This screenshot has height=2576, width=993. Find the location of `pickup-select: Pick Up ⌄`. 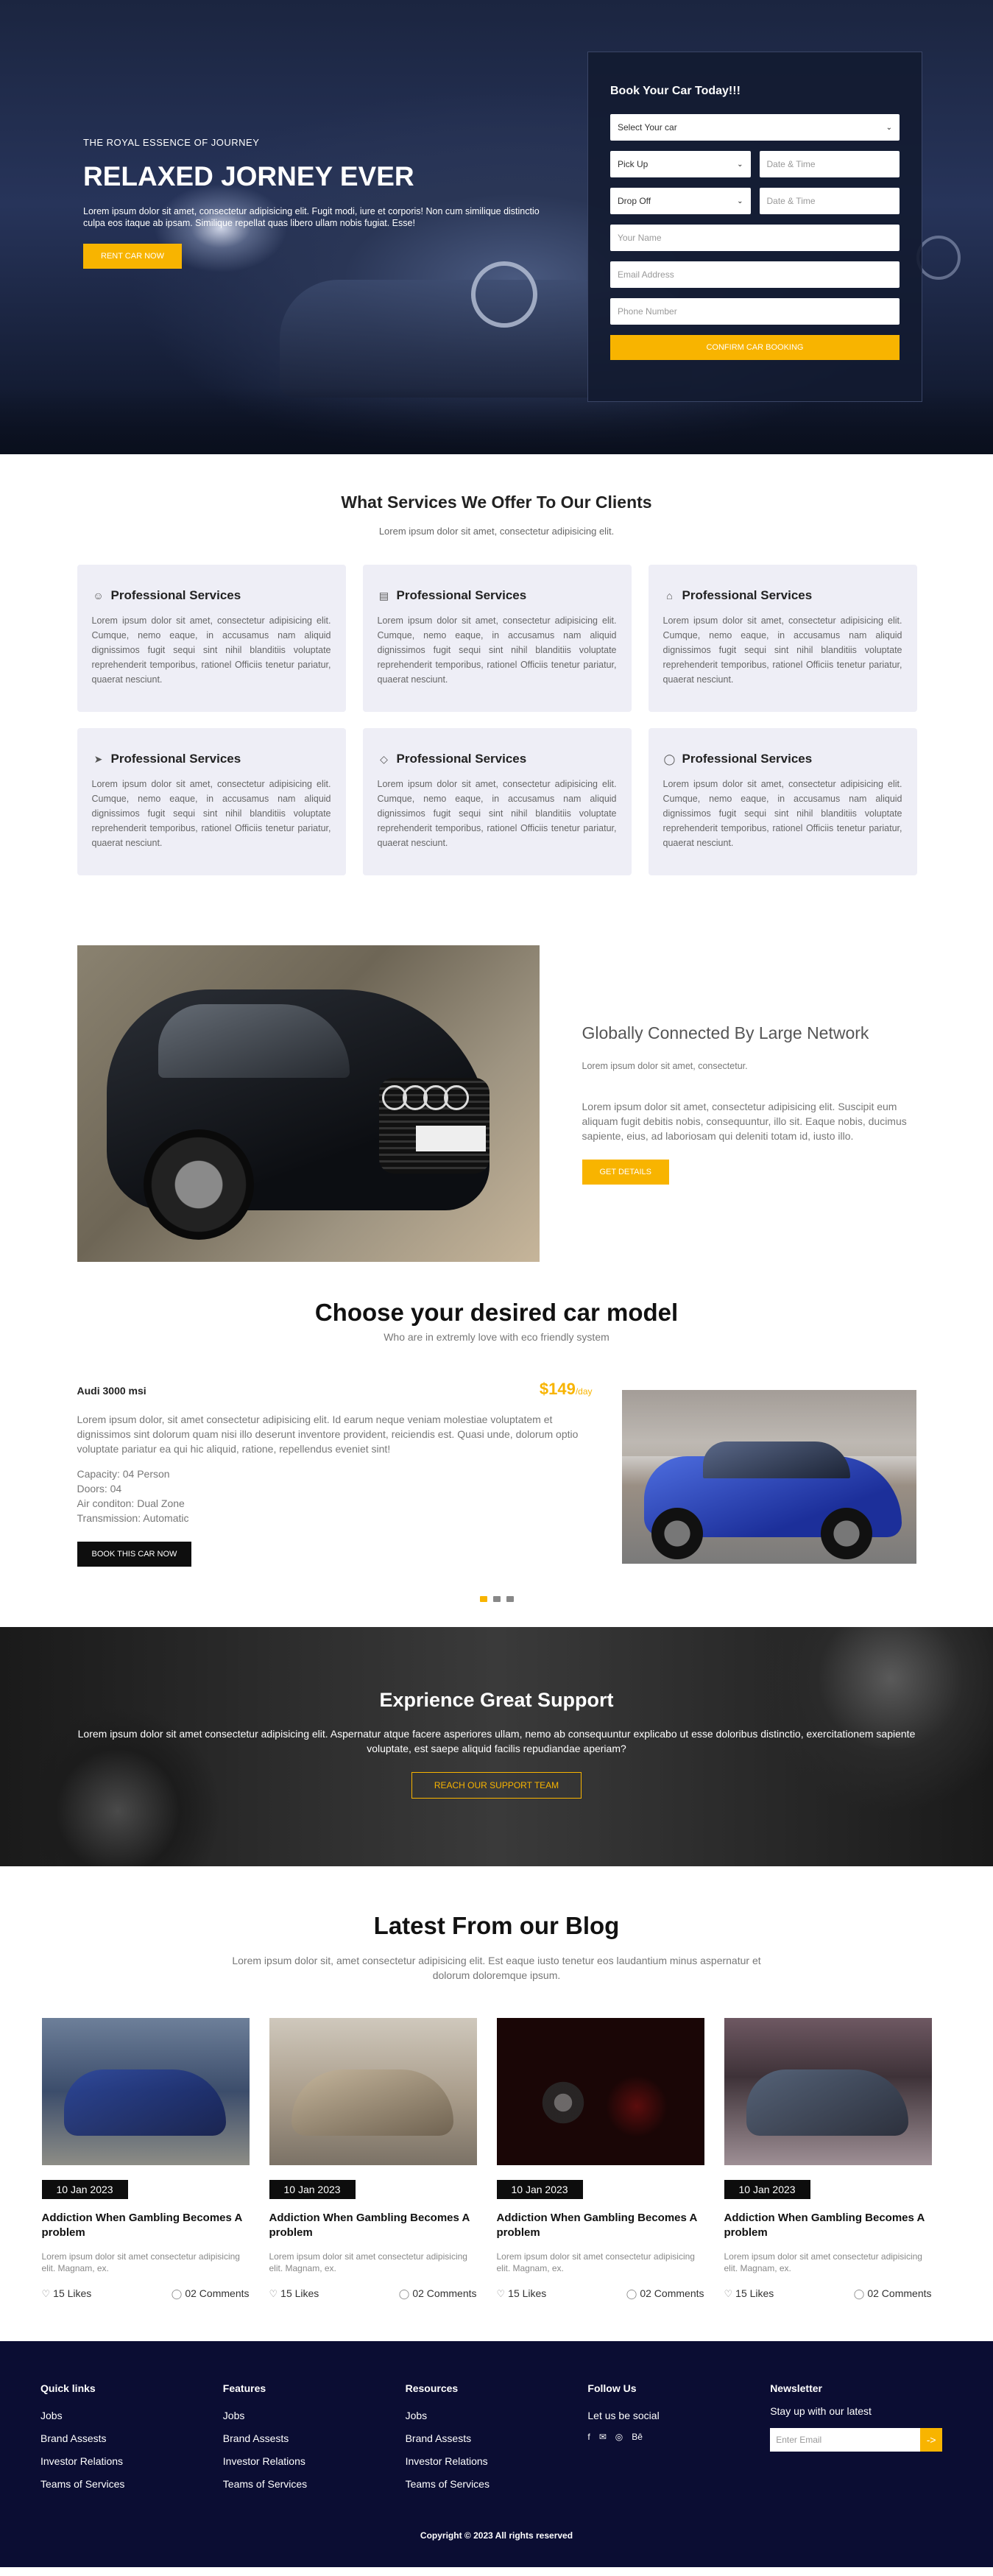

pickup-select: Pick Up ⌄ is located at coordinates (680, 164).